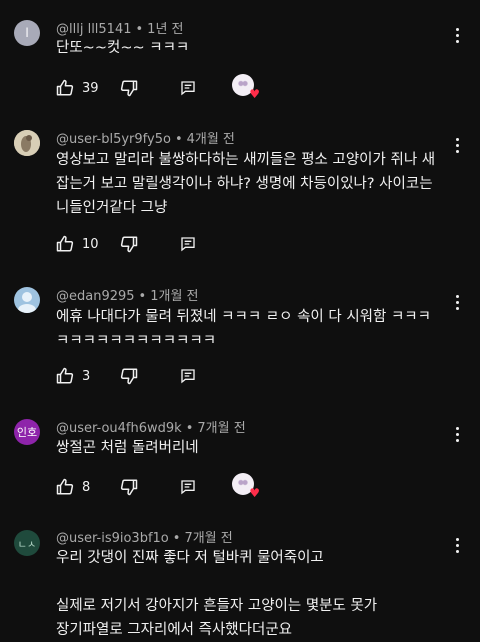 The width and height of the screenshot is (480, 642). I want to click on avatar-letter: 인호, so click(27, 432).